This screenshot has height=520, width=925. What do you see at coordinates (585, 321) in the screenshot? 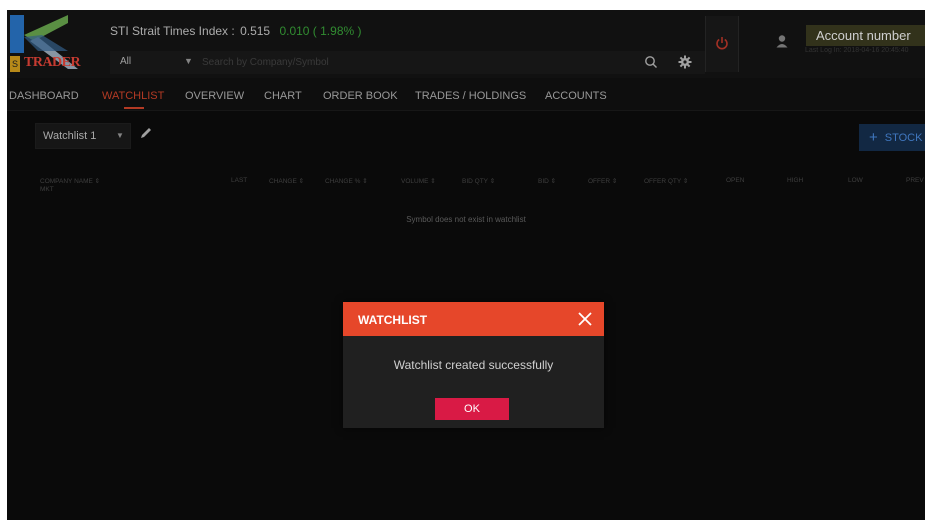
I see `close-icon` at bounding box center [585, 321].